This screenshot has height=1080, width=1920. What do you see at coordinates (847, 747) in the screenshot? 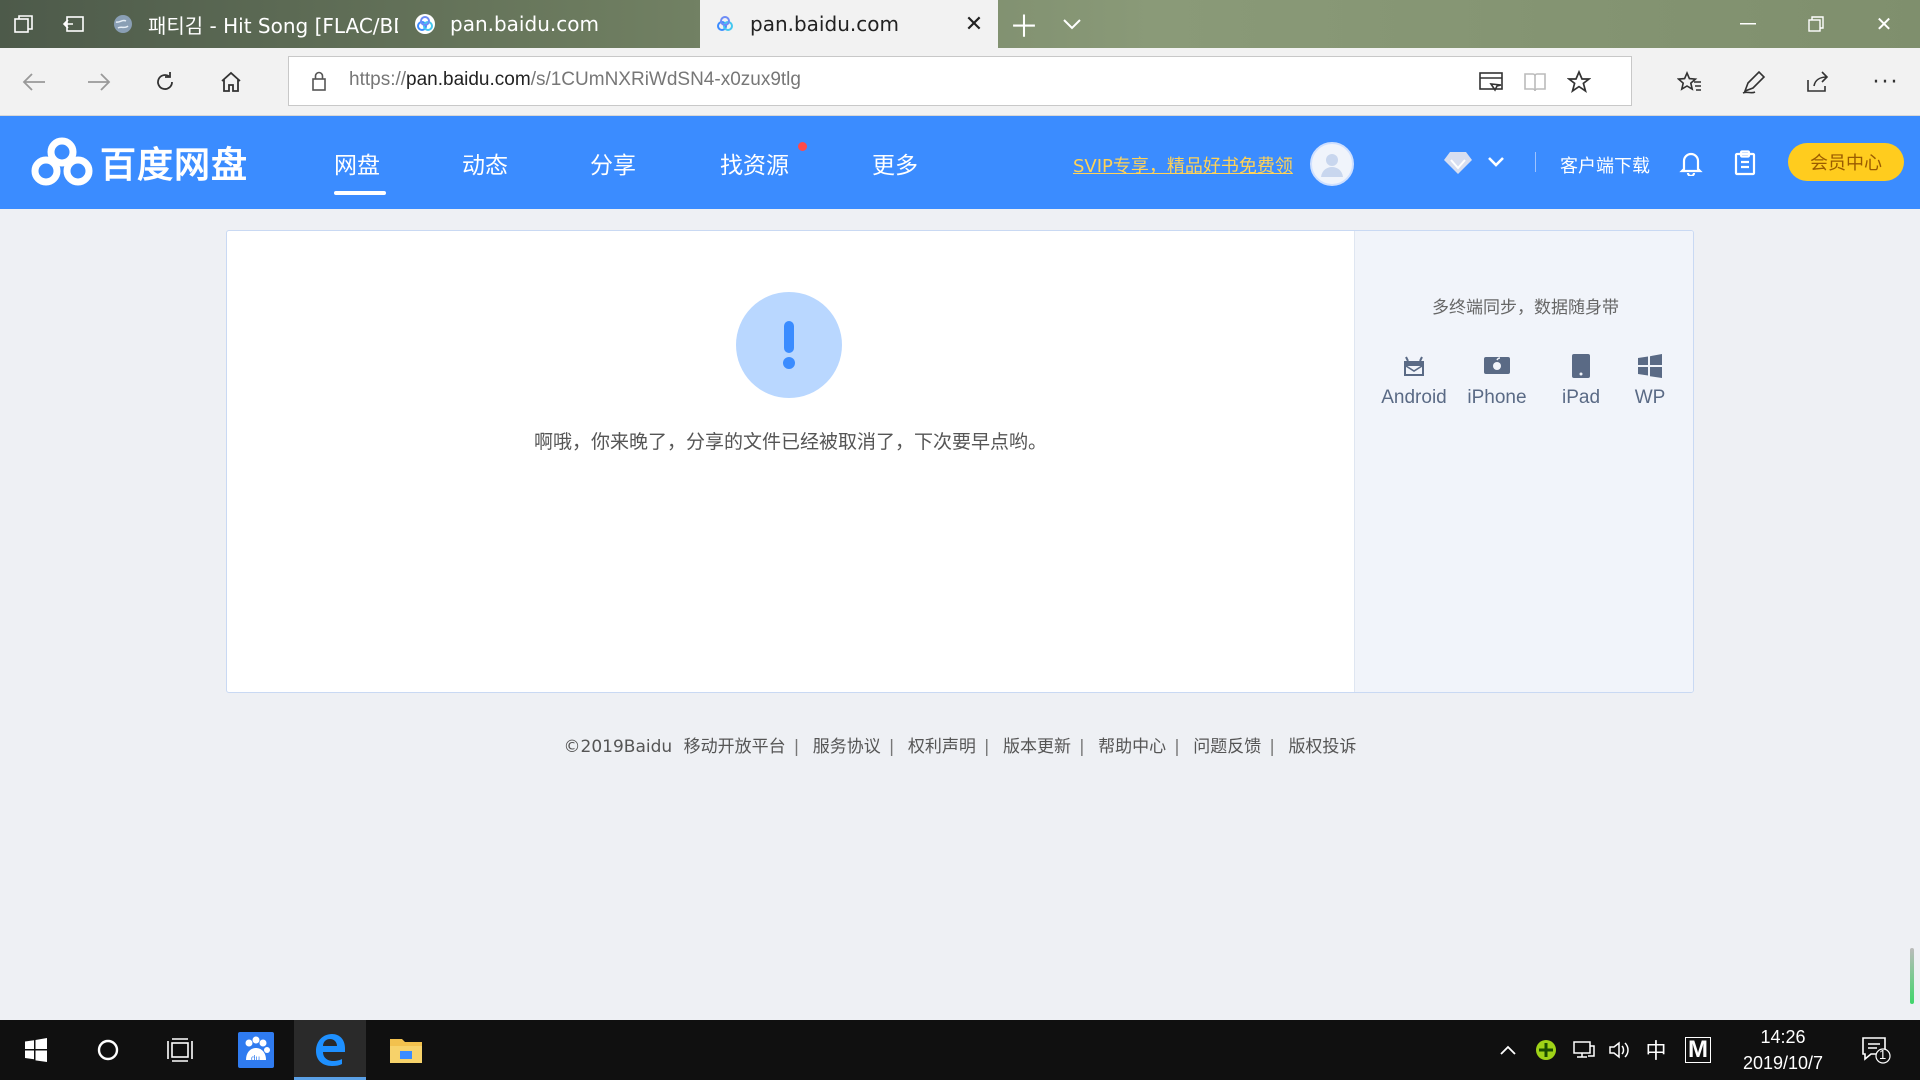
I see `footer-link: 服务协议` at bounding box center [847, 747].